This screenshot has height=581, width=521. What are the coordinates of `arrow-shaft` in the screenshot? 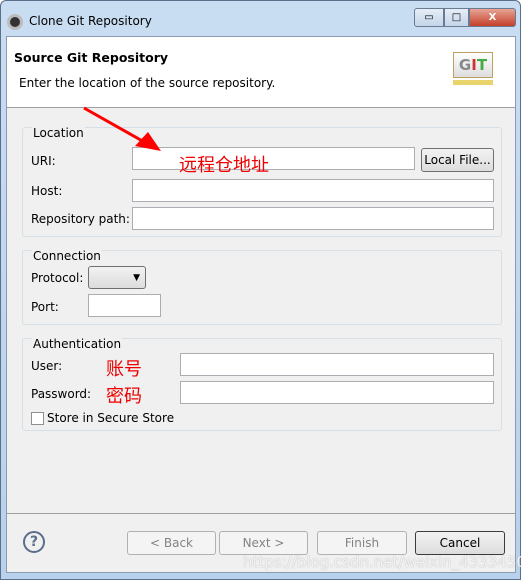 It's located at (115, 125).